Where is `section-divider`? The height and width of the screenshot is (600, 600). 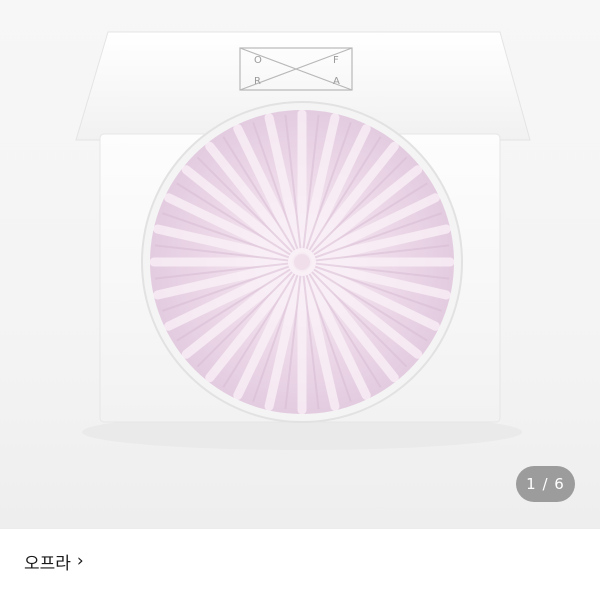 section-divider is located at coordinates (300, 528).